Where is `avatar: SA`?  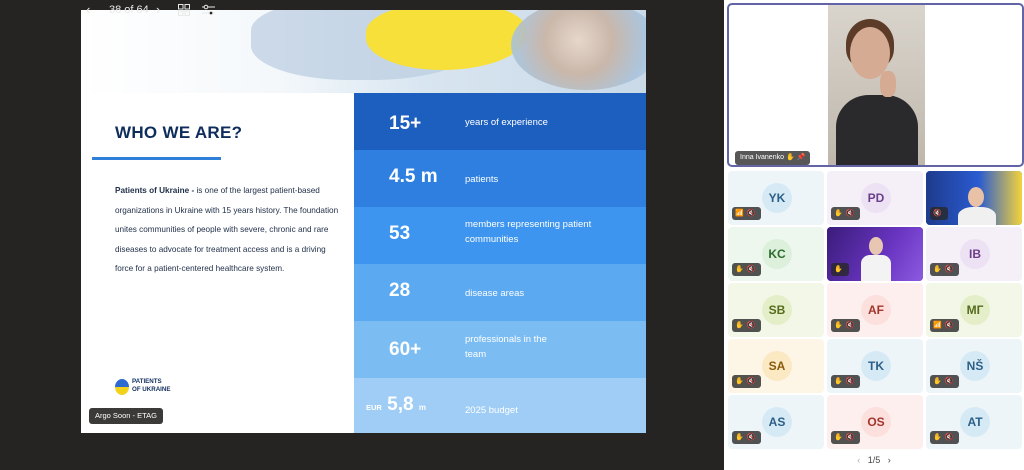
avatar: SA is located at coordinates (777, 366).